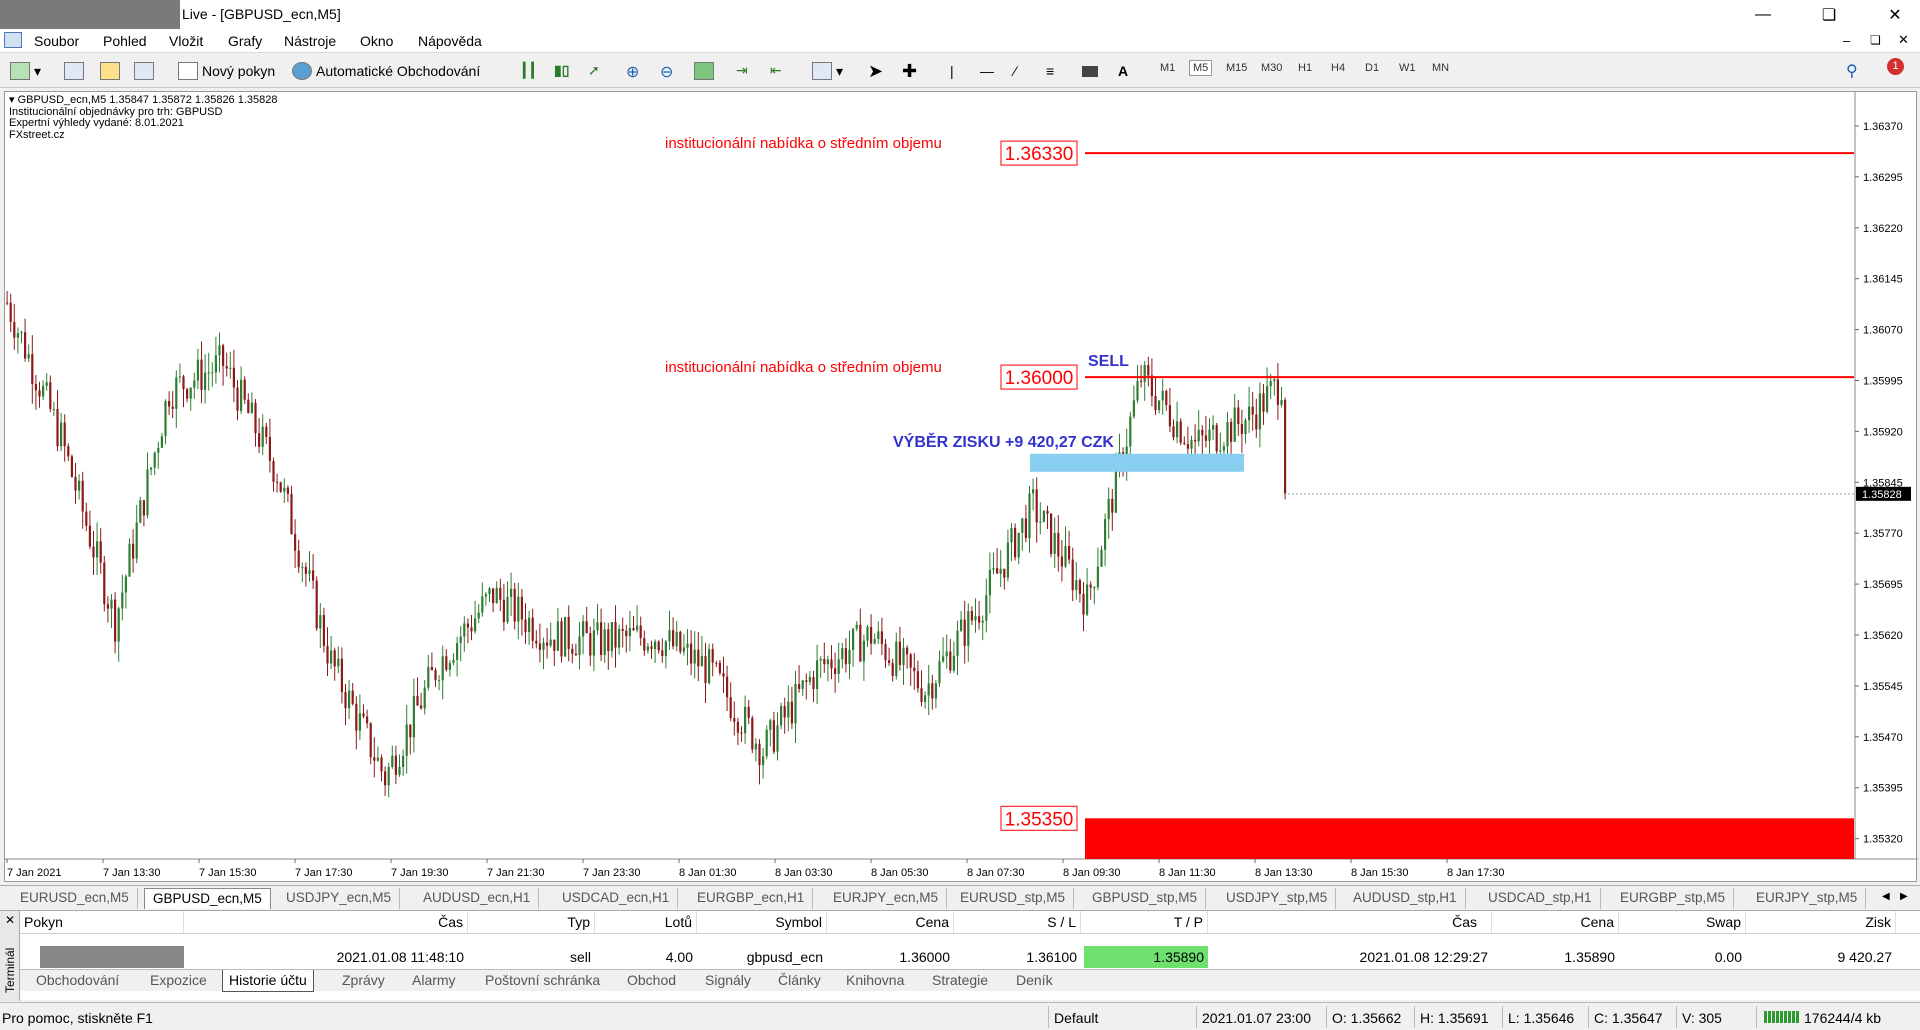  Describe the element at coordinates (112, 71) in the screenshot. I see `navigator-button` at that location.